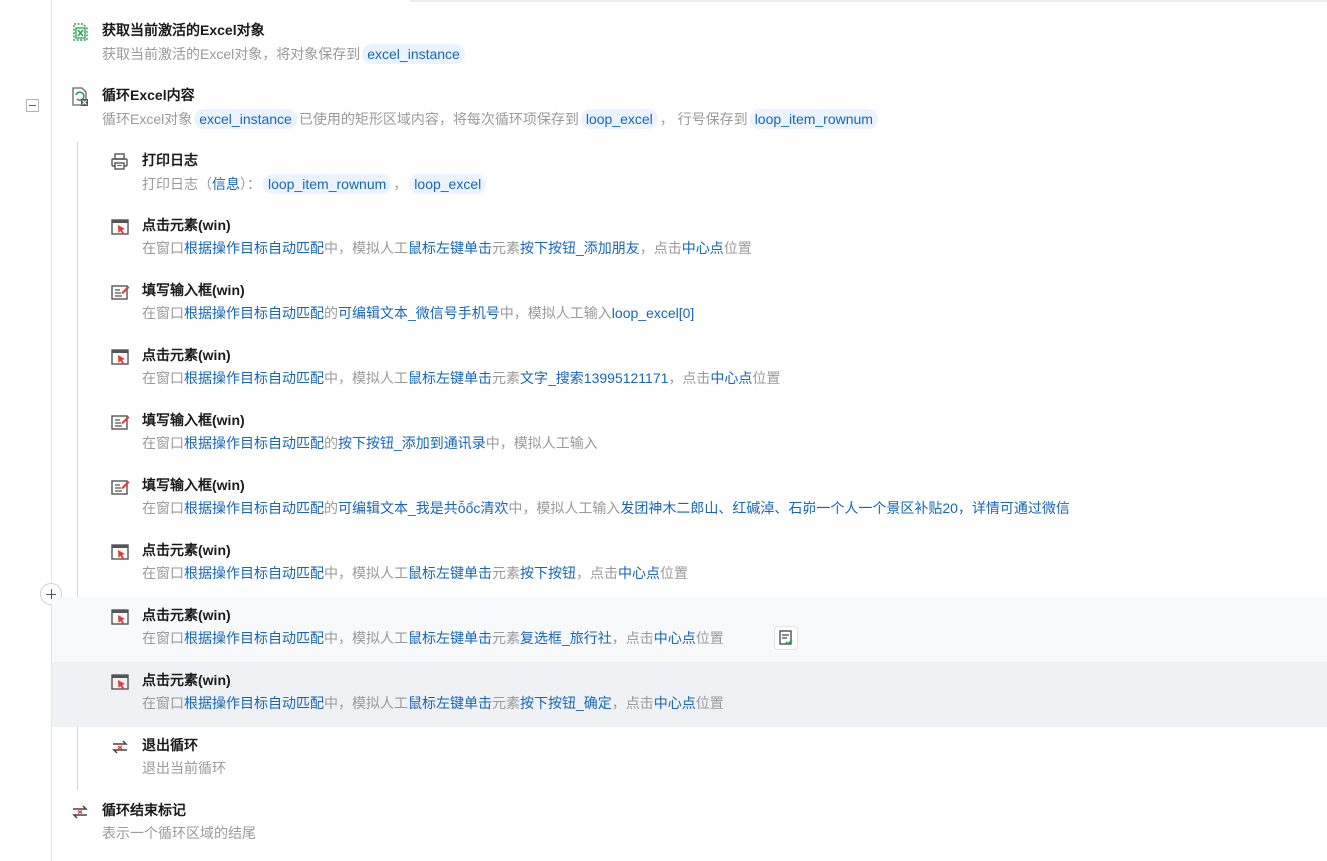 Image resolution: width=1327 pixels, height=861 pixels. Describe the element at coordinates (80, 32) in the screenshot. I see `excel-icon` at that location.